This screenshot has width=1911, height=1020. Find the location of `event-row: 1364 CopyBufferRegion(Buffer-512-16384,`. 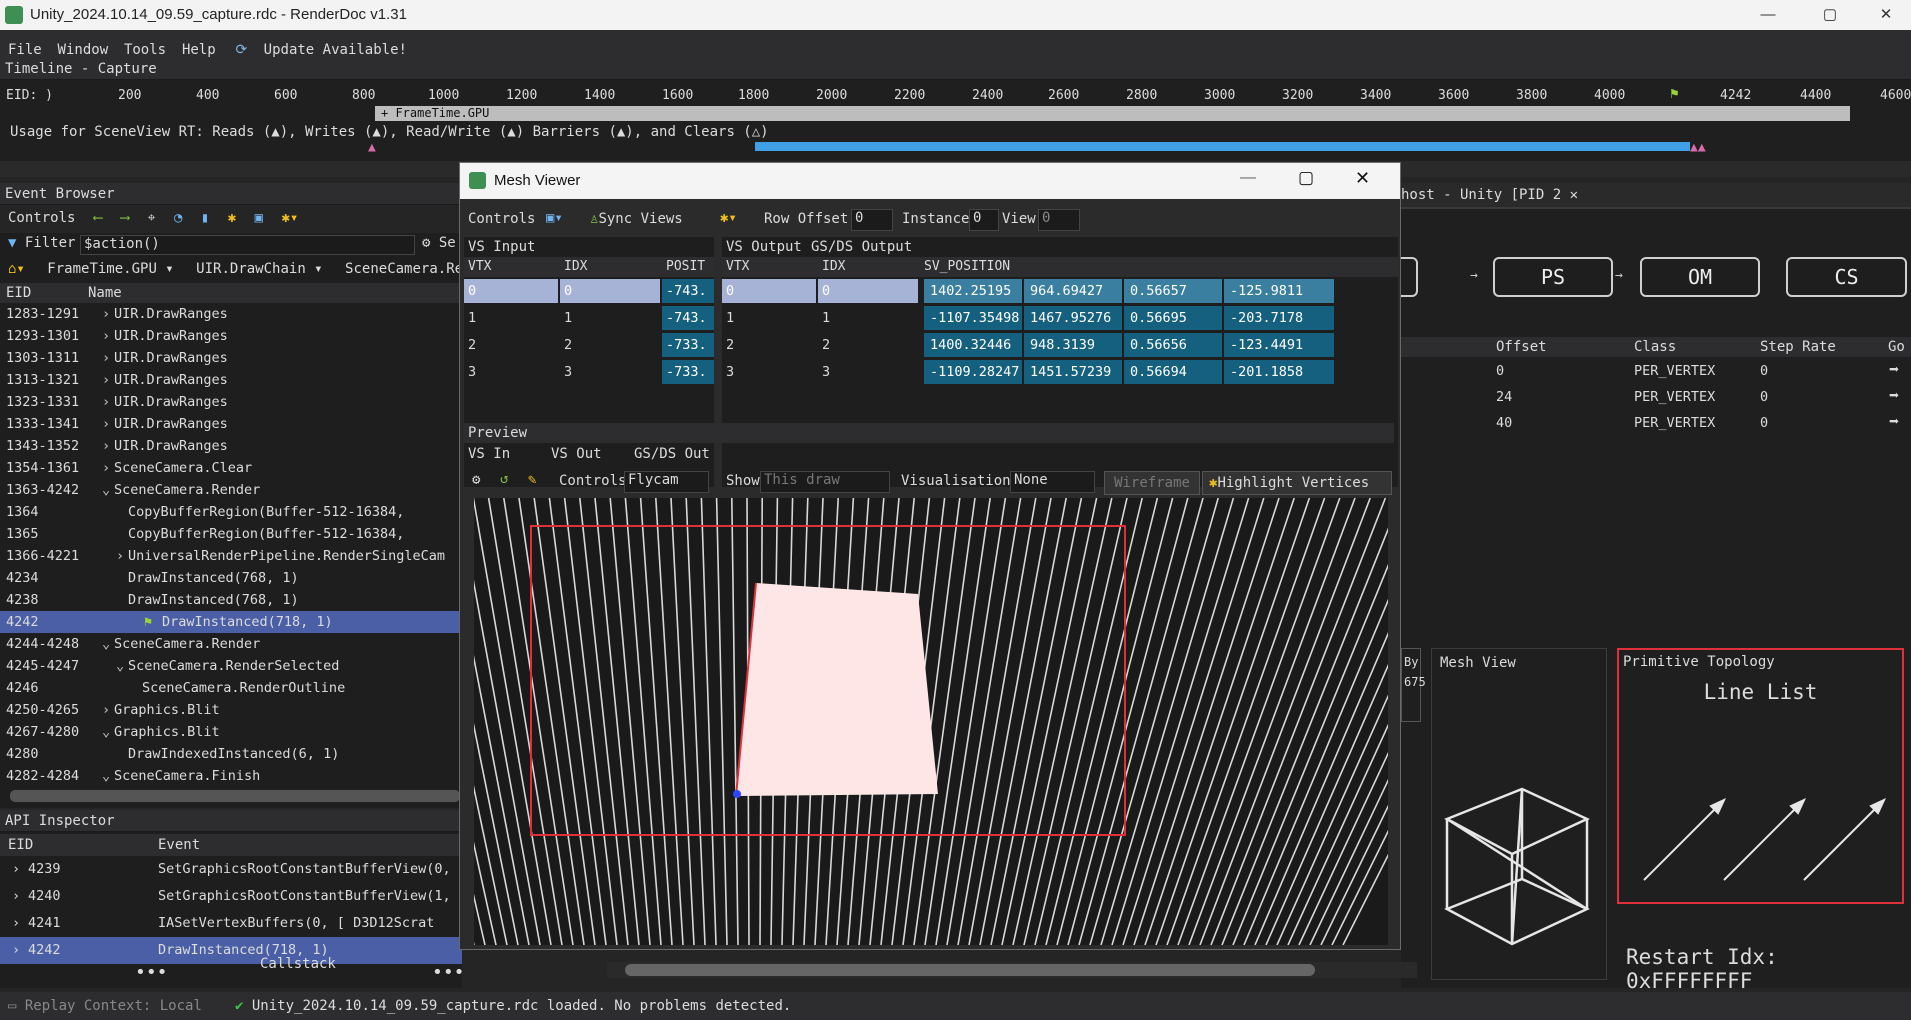

event-row: 1364 CopyBufferRegion(Buffer-512-16384, is located at coordinates (231, 512).